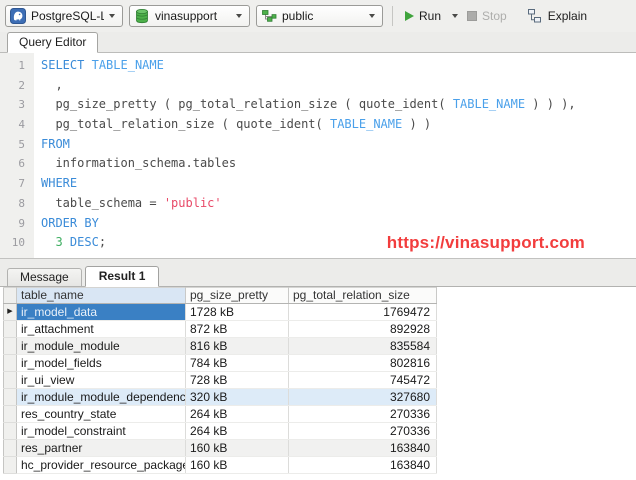 This screenshot has width=636, height=480. What do you see at coordinates (18, 16) in the screenshot?
I see `postgresql-icon` at bounding box center [18, 16].